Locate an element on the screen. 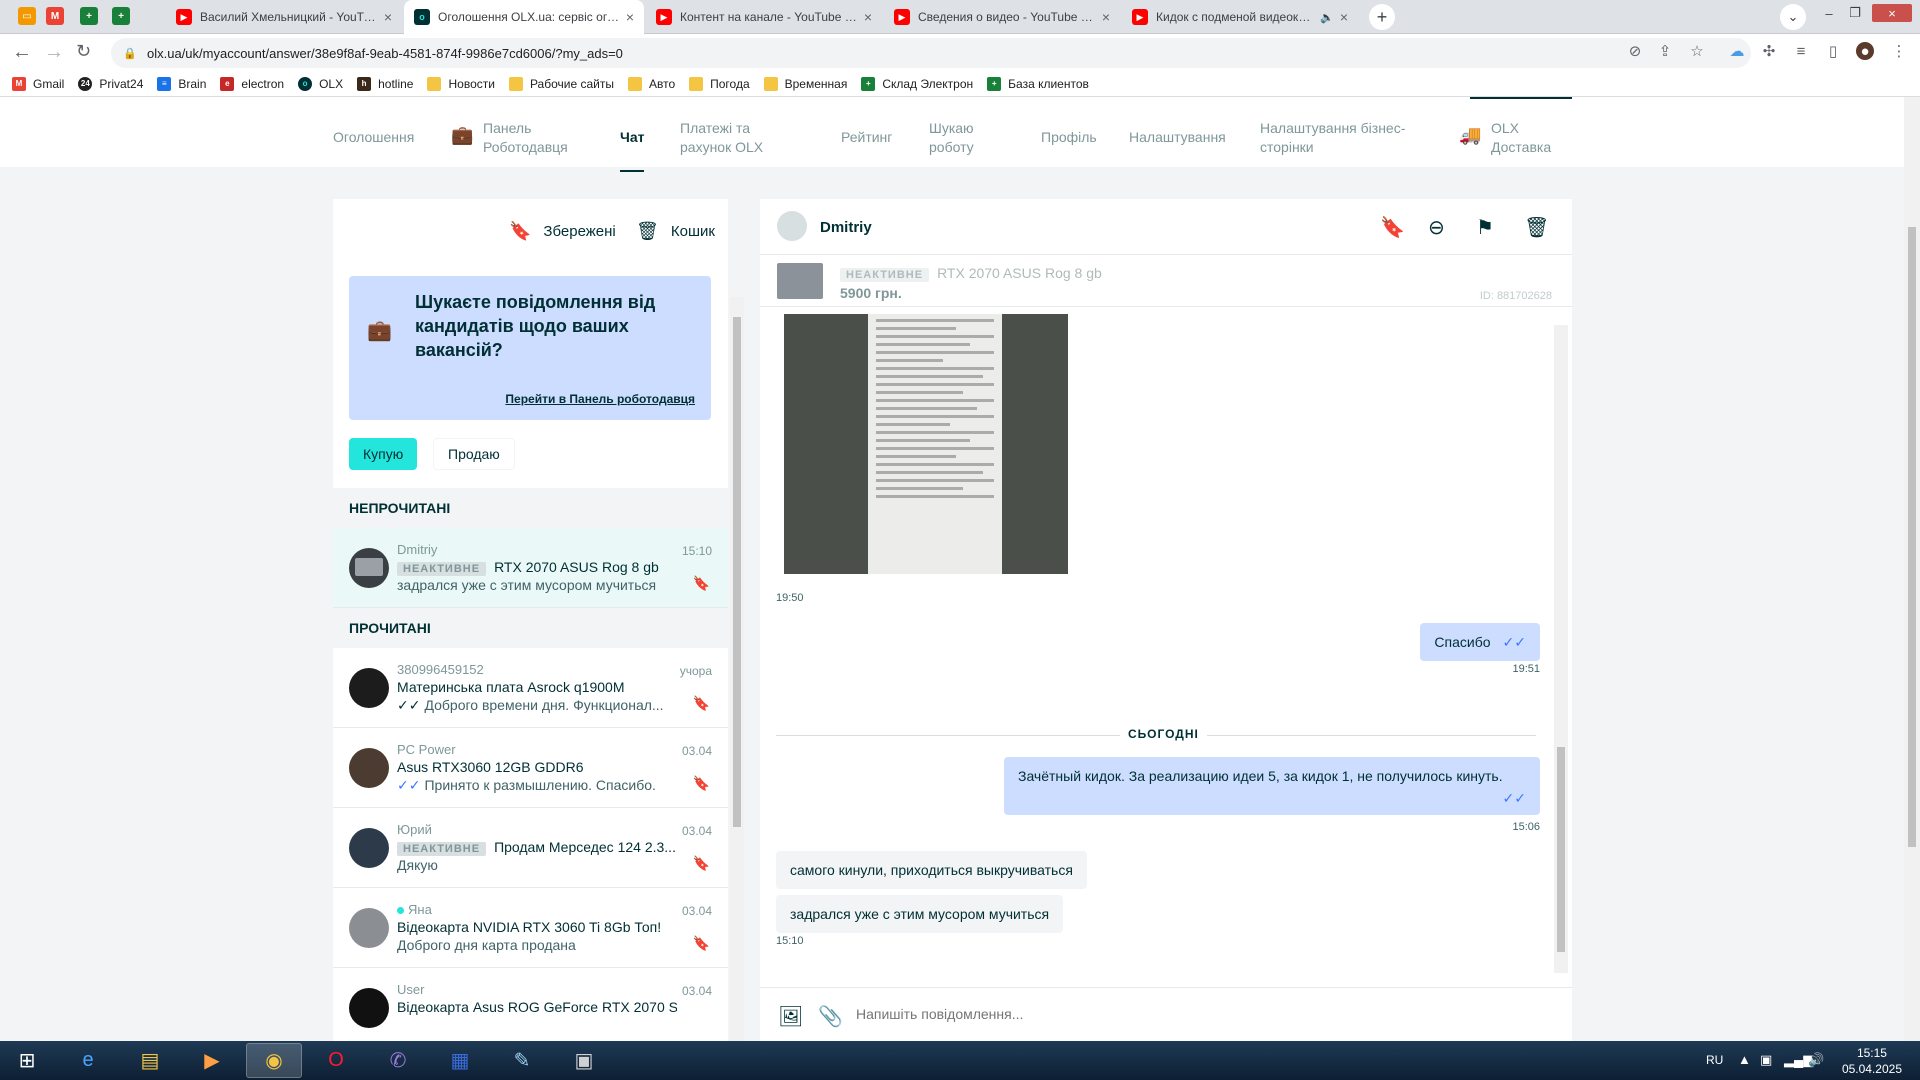 The height and width of the screenshot is (1080, 1920). browser-tab: ▶ Сведения о видео - YouTube Studio × is located at coordinates (1002, 17).